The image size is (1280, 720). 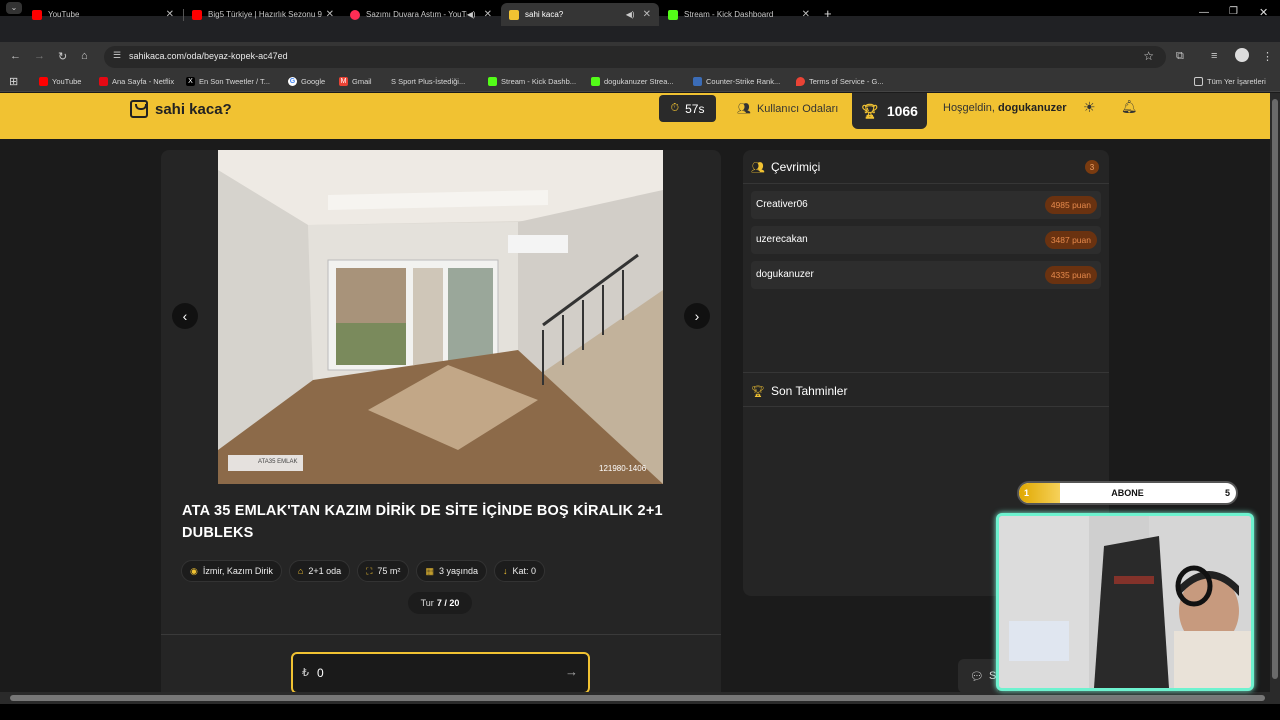 What do you see at coordinates (432, 673) in the screenshot?
I see `price-guess-input` at bounding box center [432, 673].